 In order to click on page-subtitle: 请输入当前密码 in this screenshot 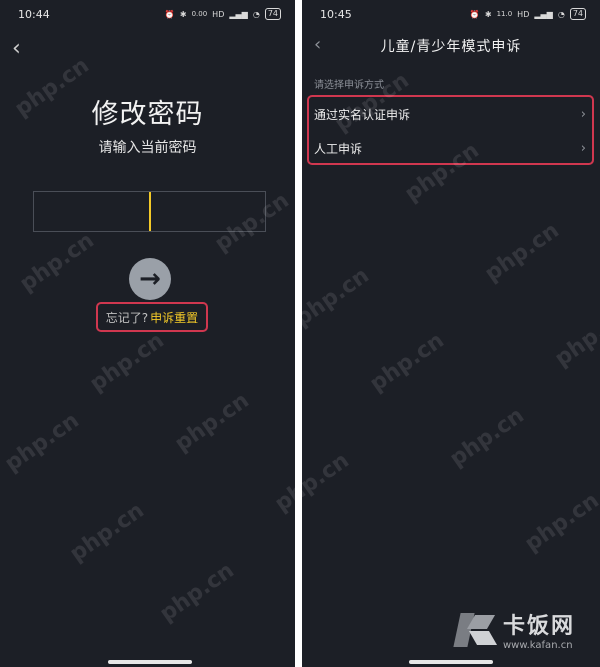, I will do `click(147, 148)`.